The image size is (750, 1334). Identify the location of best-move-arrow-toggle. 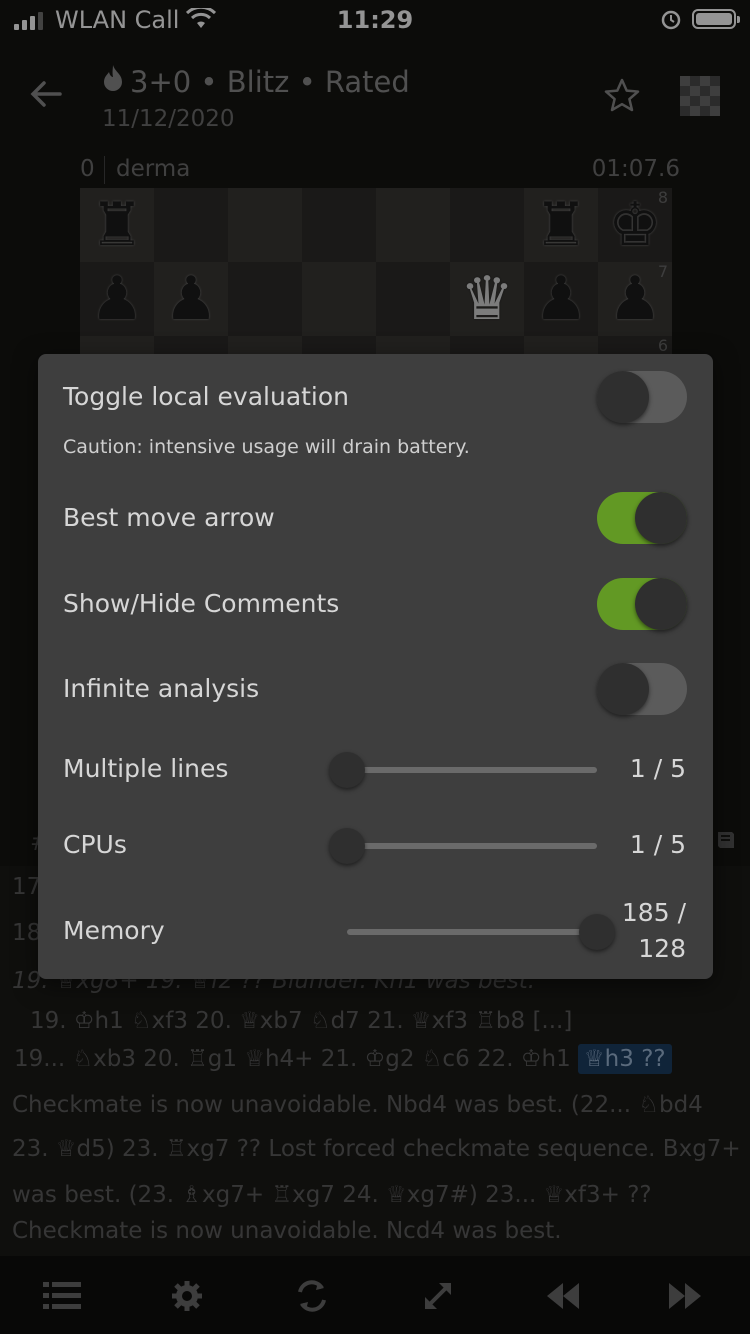
(642, 518).